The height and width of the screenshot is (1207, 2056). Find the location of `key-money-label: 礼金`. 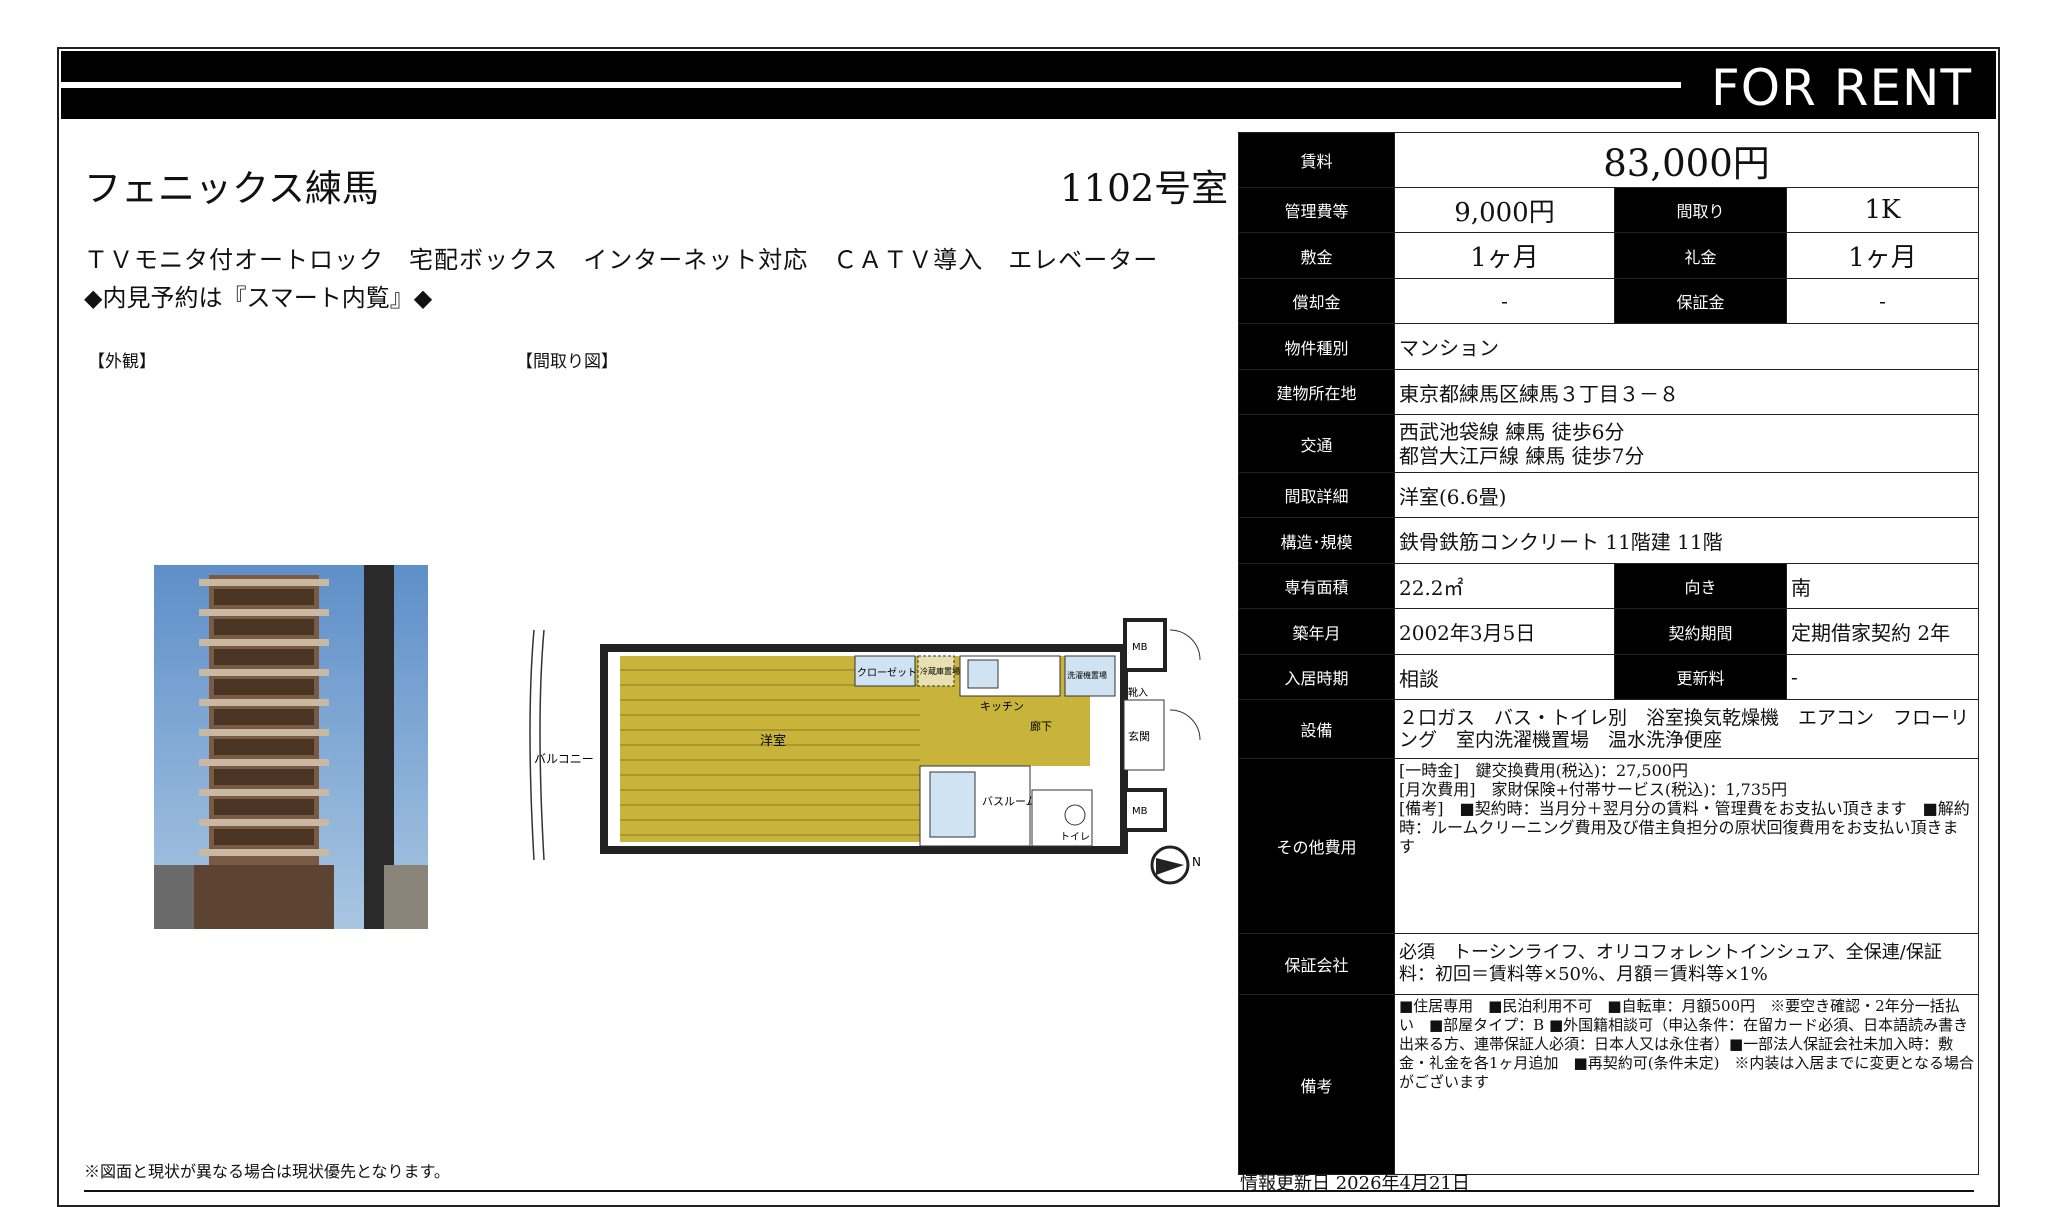

key-money-label: 礼金 is located at coordinates (1700, 255).